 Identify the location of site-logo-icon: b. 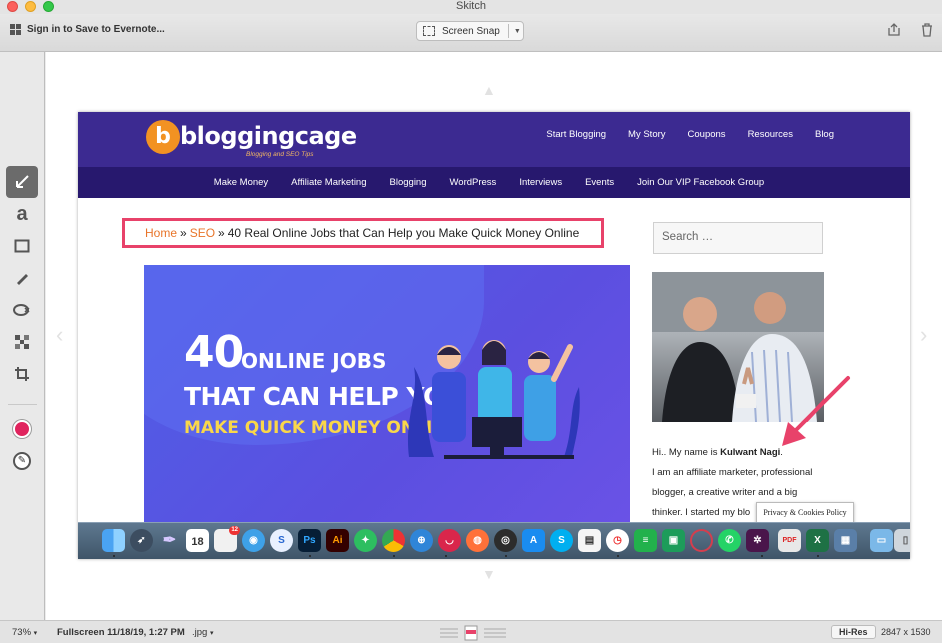
(163, 137).